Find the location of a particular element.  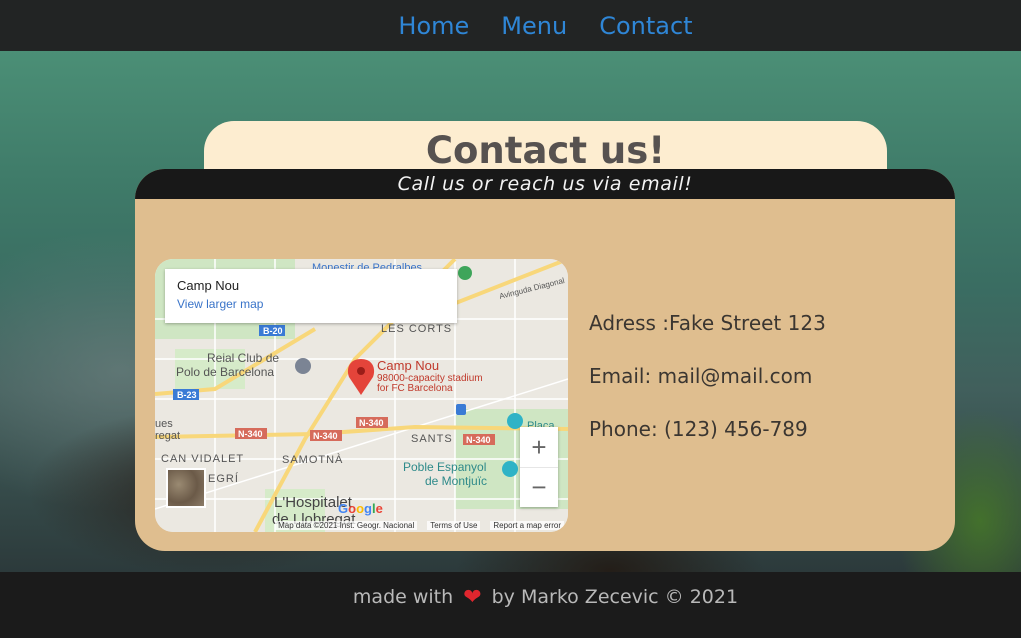

map-label-ues: ues is located at coordinates (164, 424).